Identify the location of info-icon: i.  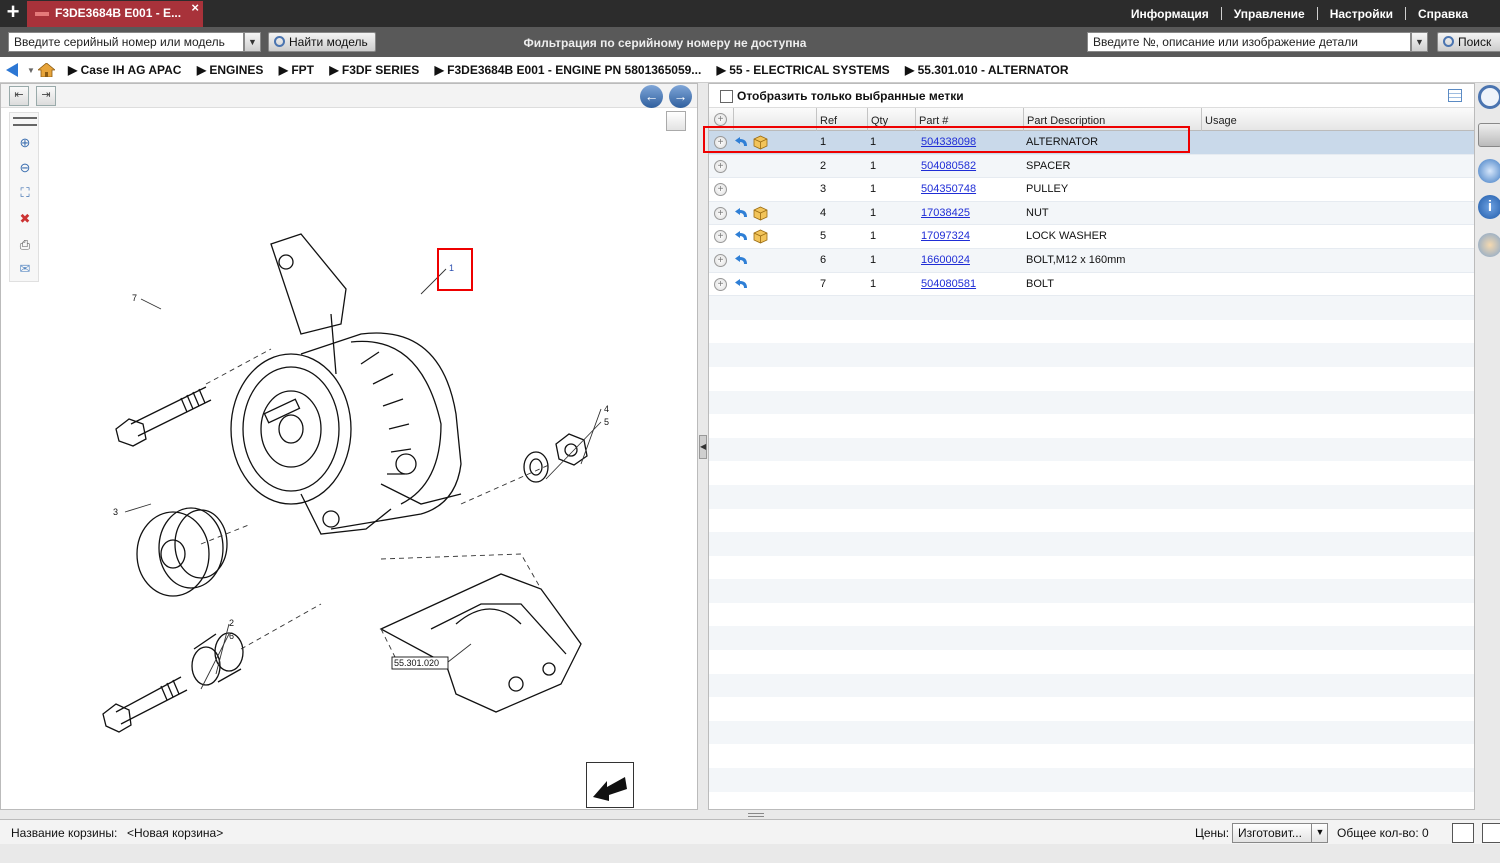
(1489, 207).